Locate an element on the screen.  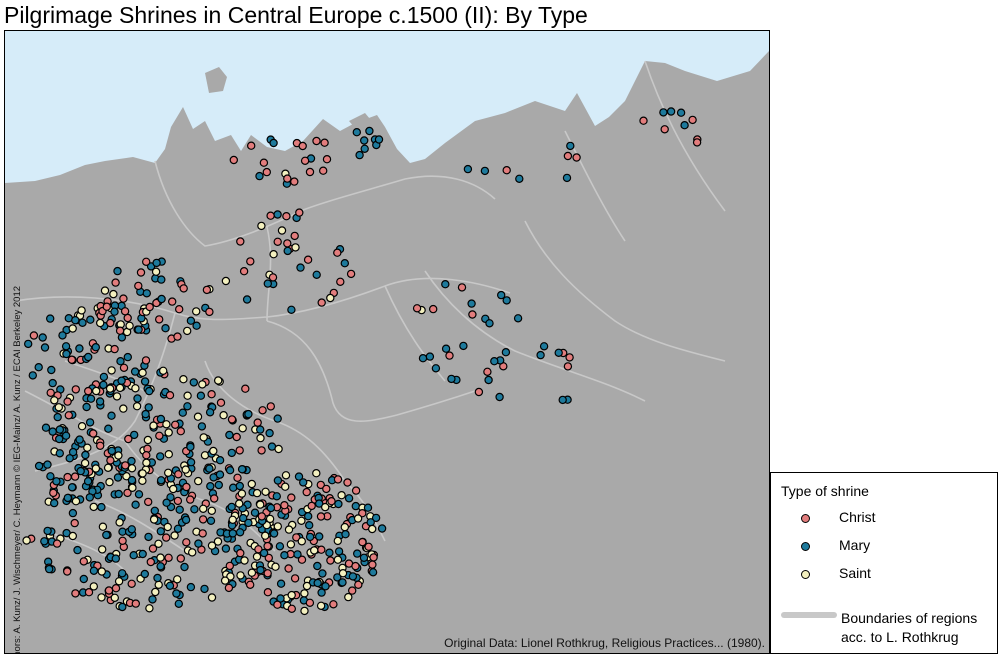
legend-item-christ: Christ is located at coordinates (891, 520).